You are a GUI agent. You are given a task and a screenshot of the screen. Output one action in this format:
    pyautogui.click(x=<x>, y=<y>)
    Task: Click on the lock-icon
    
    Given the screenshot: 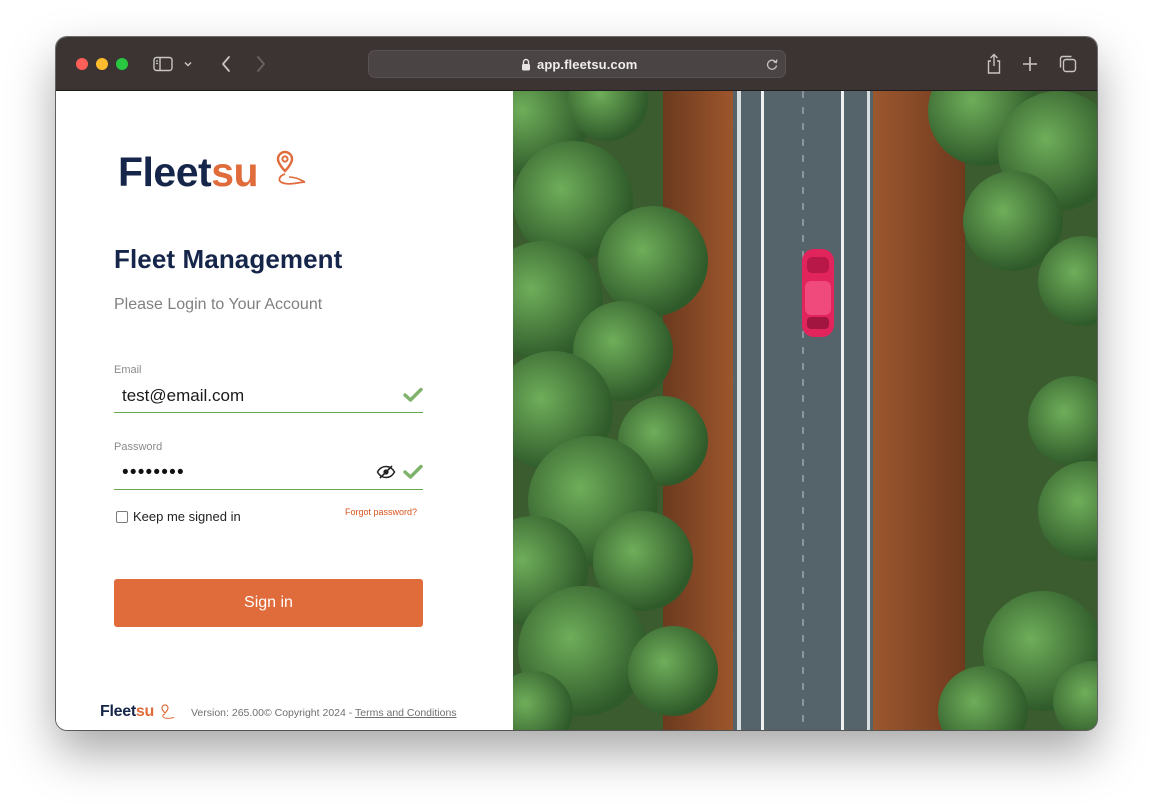 What is the action you would take?
    pyautogui.click(x=526, y=67)
    